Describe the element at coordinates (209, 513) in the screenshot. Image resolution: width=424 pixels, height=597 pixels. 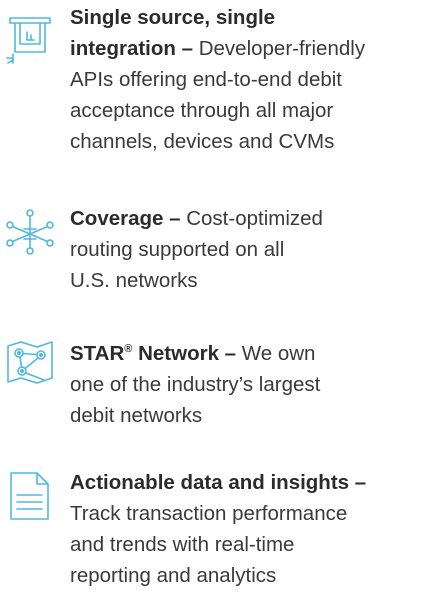
I see `feature-desc: Track transaction performance` at that location.